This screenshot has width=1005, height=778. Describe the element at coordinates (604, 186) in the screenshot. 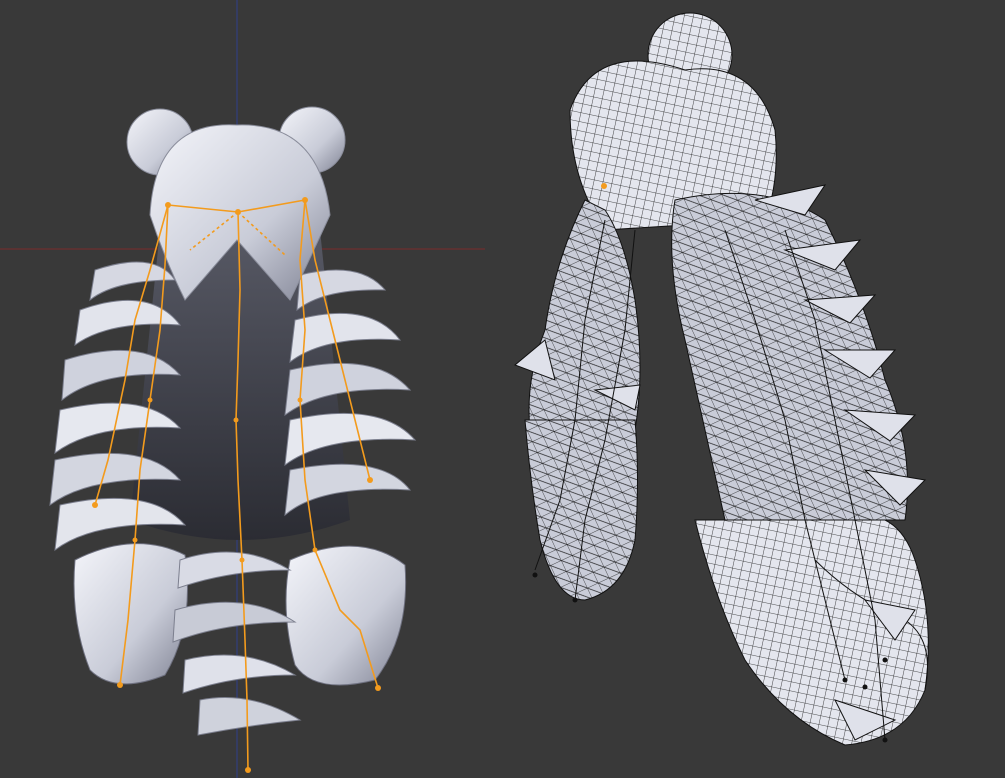

I see `armature-joint-side` at that location.